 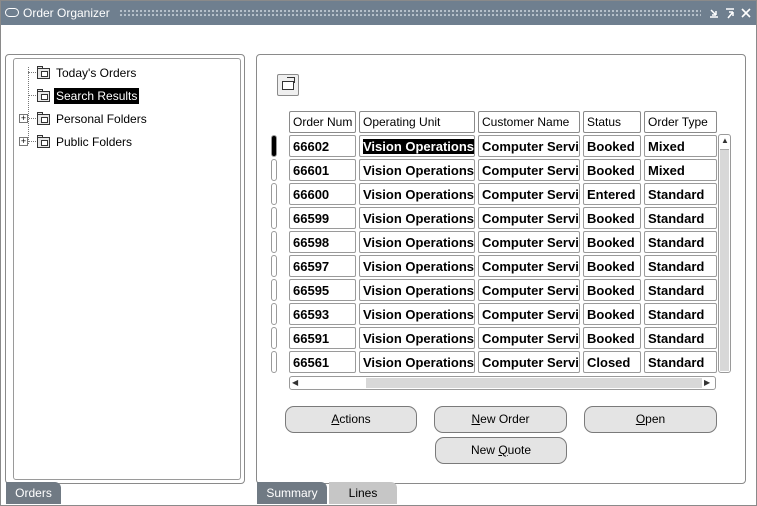 What do you see at coordinates (612, 122) in the screenshot?
I see `column-header-status: Status` at bounding box center [612, 122].